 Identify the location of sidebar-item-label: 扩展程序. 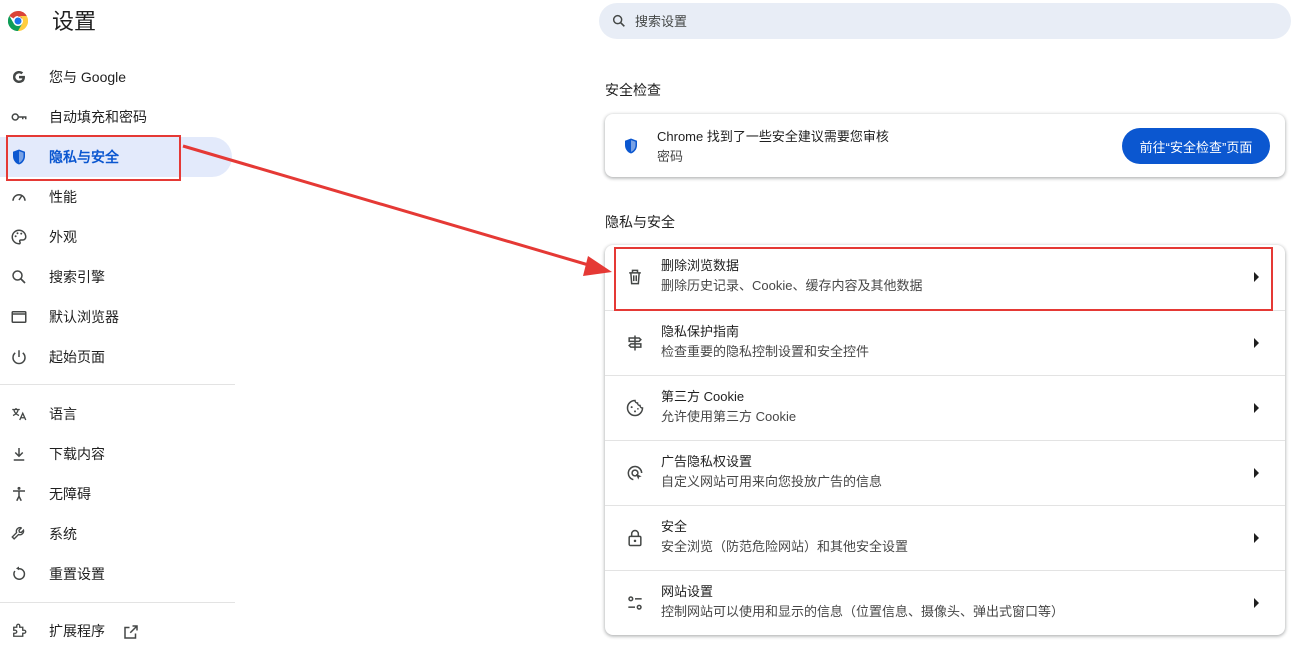
(77, 631).